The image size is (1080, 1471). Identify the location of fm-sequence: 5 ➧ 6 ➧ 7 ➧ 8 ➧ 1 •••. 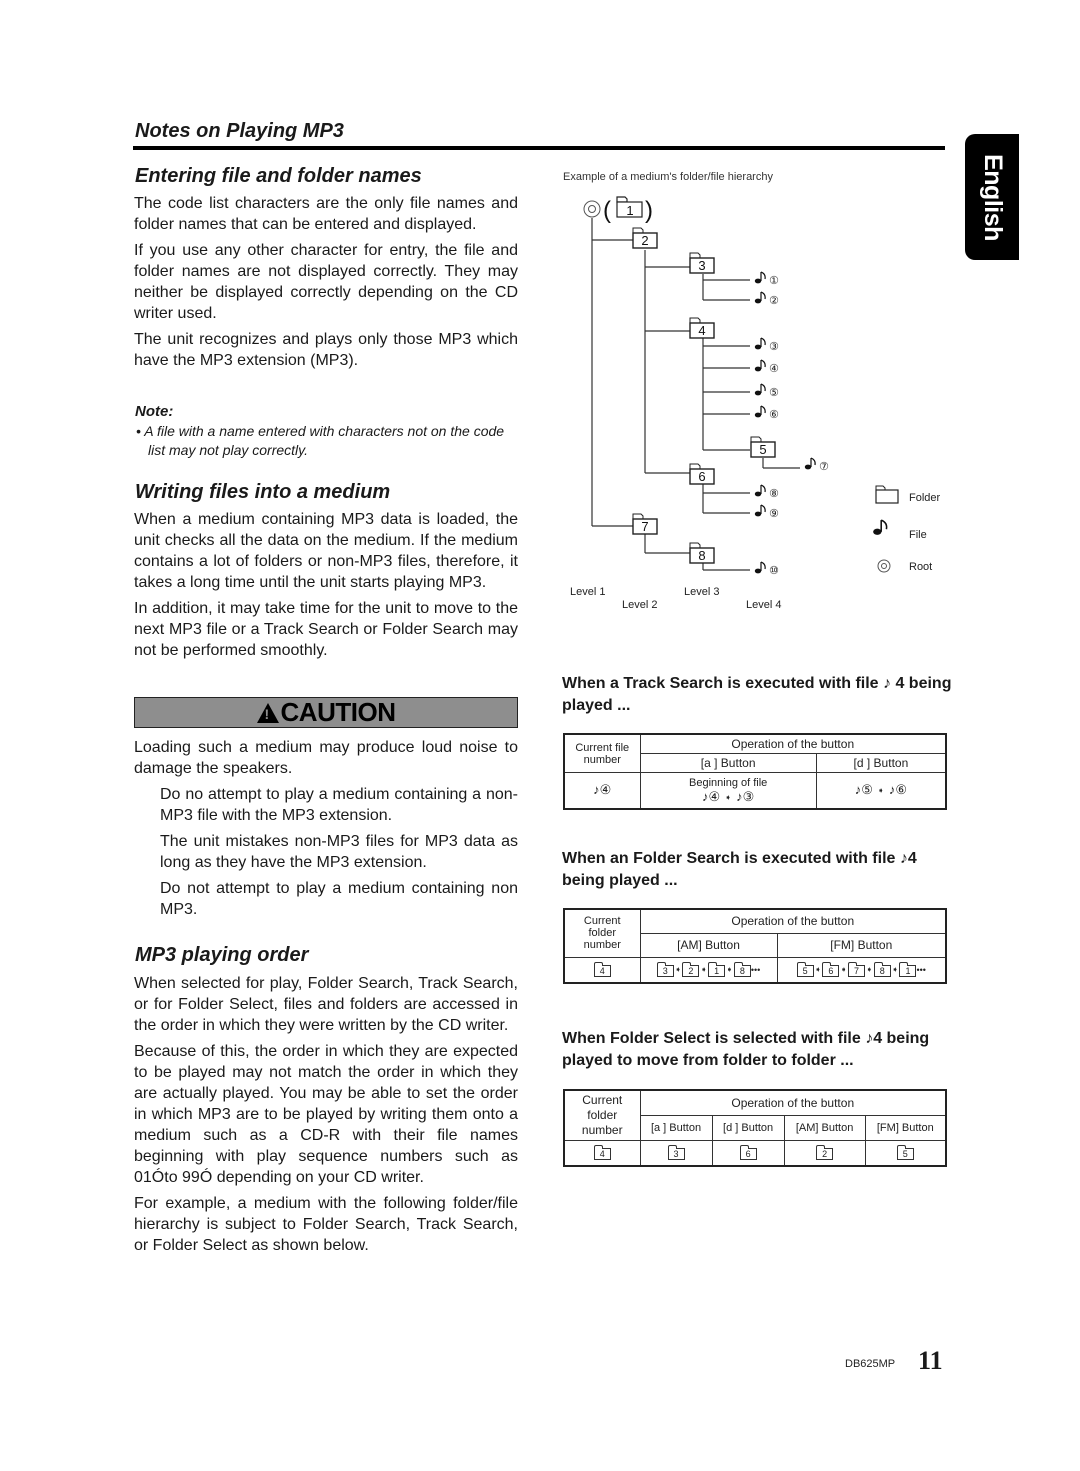
(861, 970).